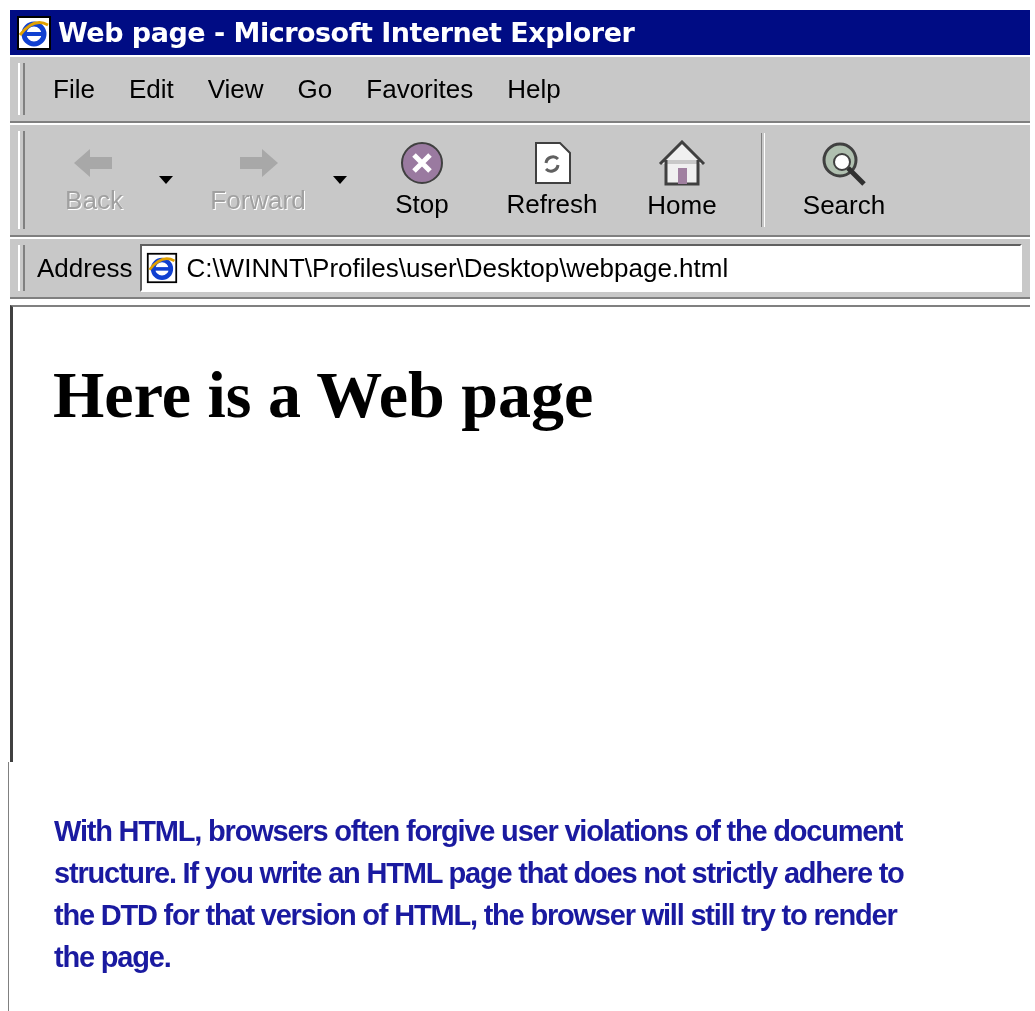 The image size is (1035, 1011). I want to click on menu-item: Help, so click(534, 89).